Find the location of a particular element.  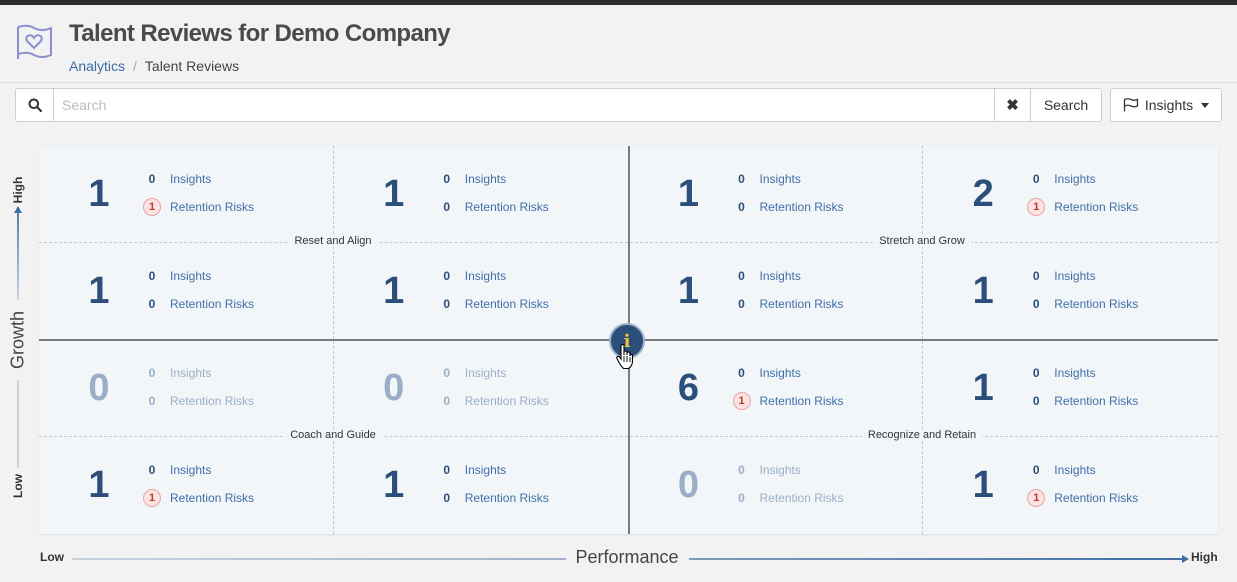

cell-employee-count: 2 is located at coordinates (983, 194).